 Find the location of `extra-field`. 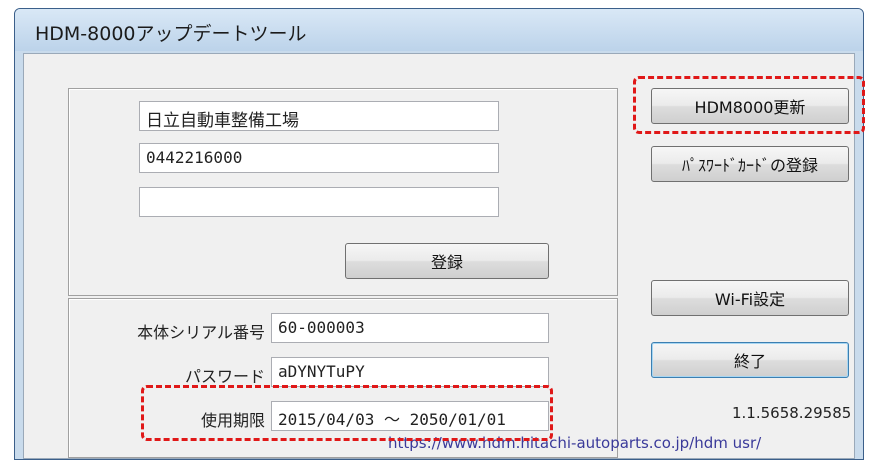

extra-field is located at coordinates (319, 202).